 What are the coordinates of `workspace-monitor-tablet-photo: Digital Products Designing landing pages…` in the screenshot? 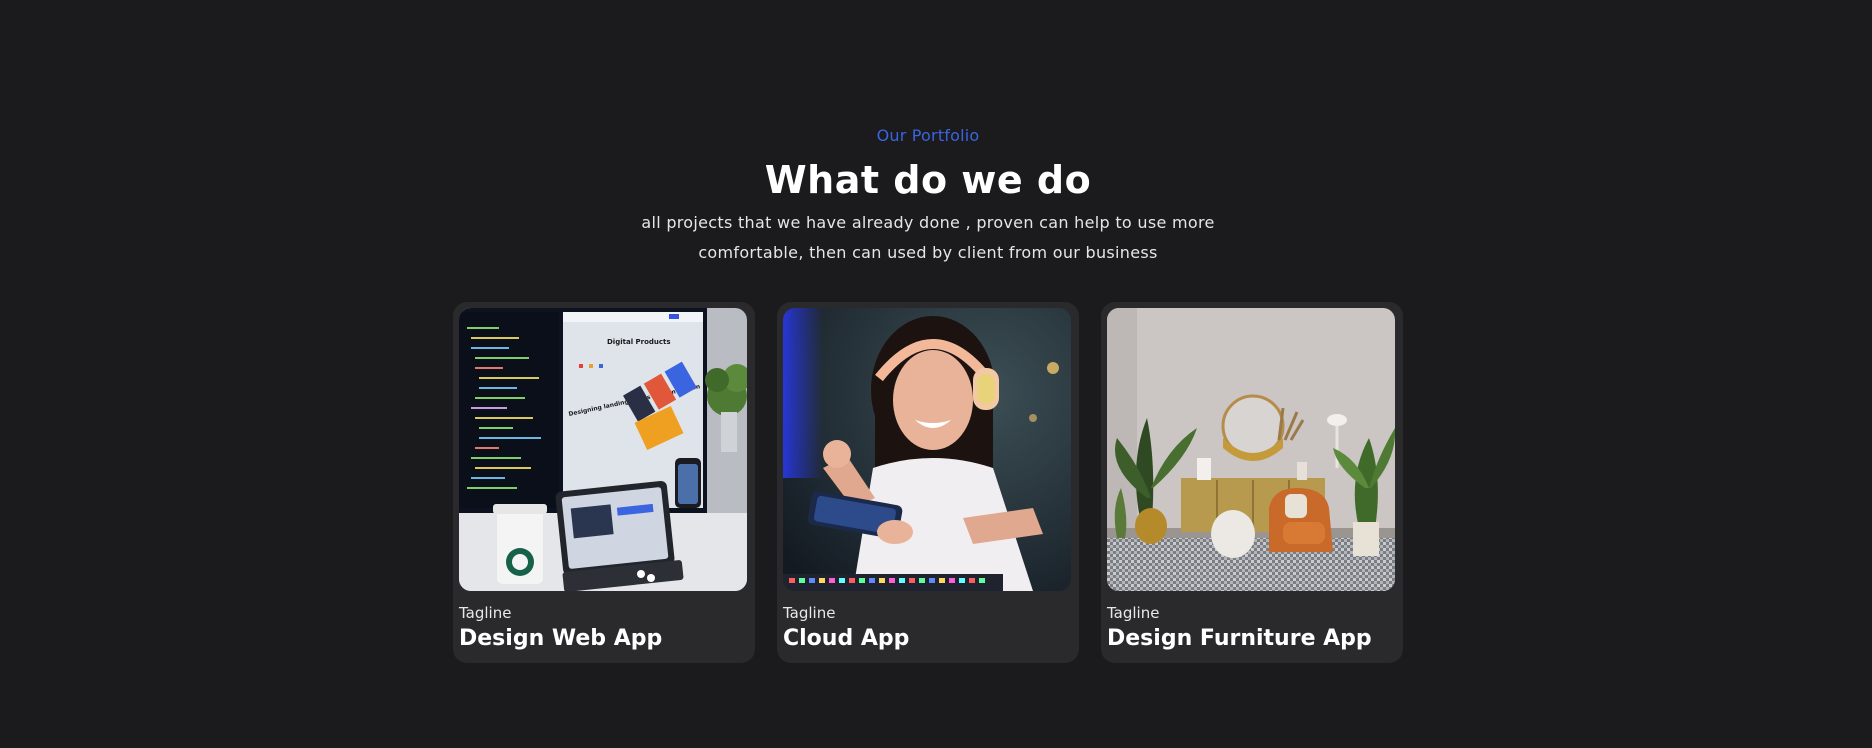 It's located at (603, 449).